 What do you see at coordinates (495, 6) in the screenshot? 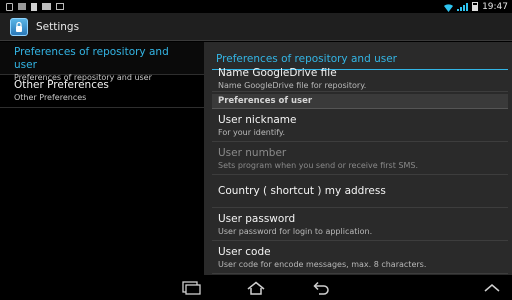
I see `clock: 19:47` at bounding box center [495, 6].